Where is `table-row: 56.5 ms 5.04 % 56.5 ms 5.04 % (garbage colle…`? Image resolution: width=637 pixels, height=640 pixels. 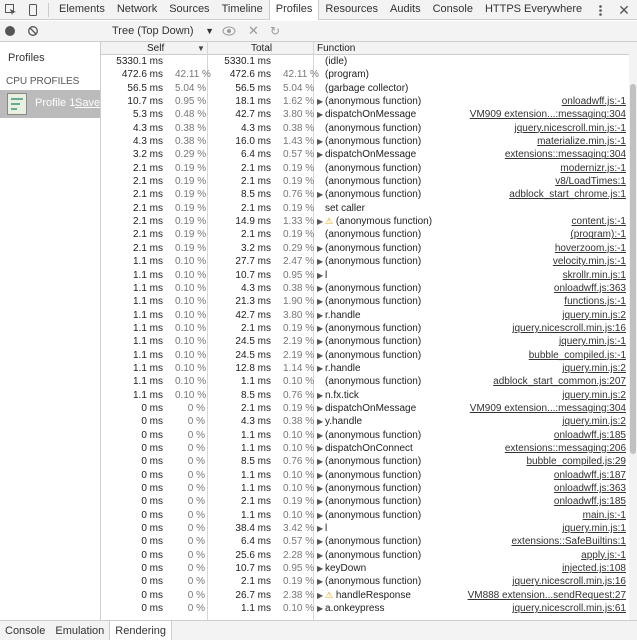
table-row: 56.5 ms 5.04 % 56.5 ms 5.04 % (garbage colle… is located at coordinates (365, 88).